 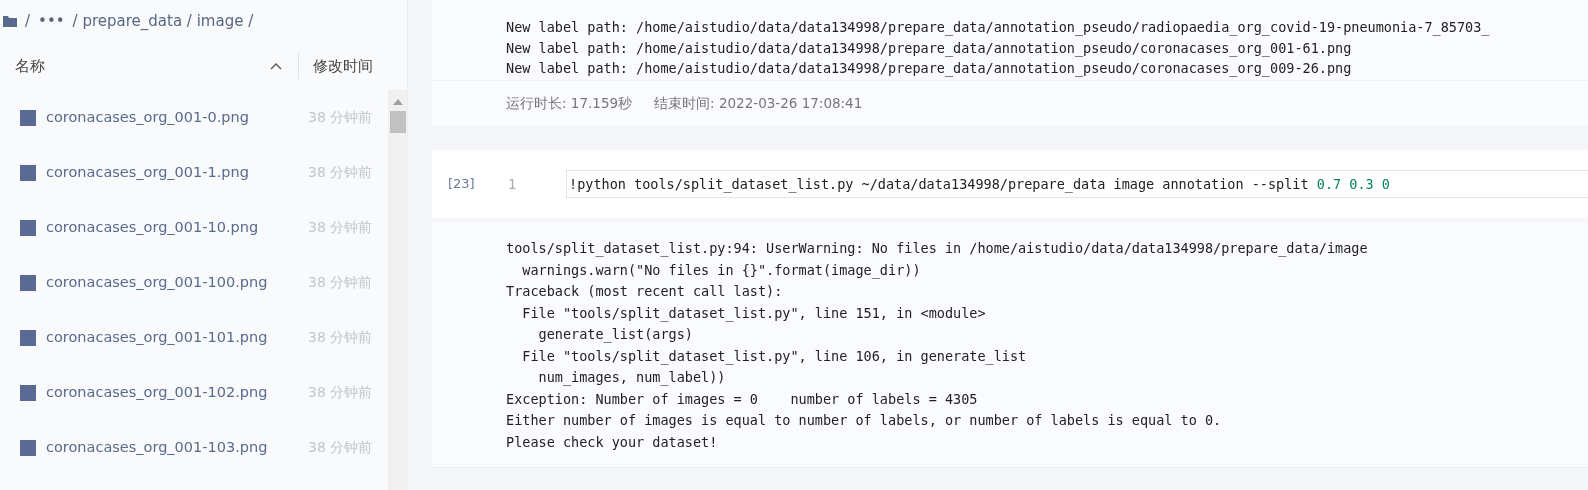 I want to click on output-line: warnings.warn("No files in {}".format(image_dir)), so click(x=721, y=270).